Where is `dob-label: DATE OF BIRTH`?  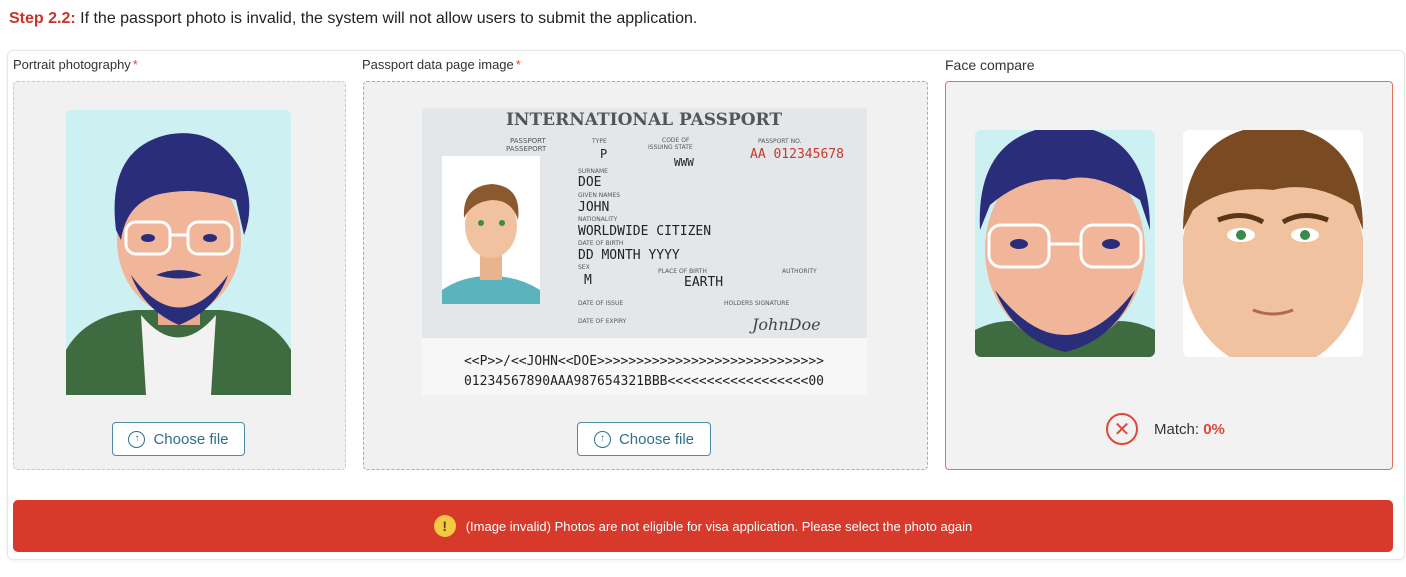
dob-label: DATE OF BIRTH is located at coordinates (600, 243).